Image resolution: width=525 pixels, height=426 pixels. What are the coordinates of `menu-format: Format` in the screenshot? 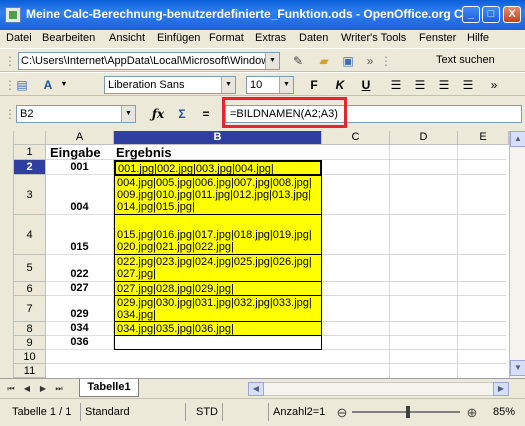 It's located at (226, 38).